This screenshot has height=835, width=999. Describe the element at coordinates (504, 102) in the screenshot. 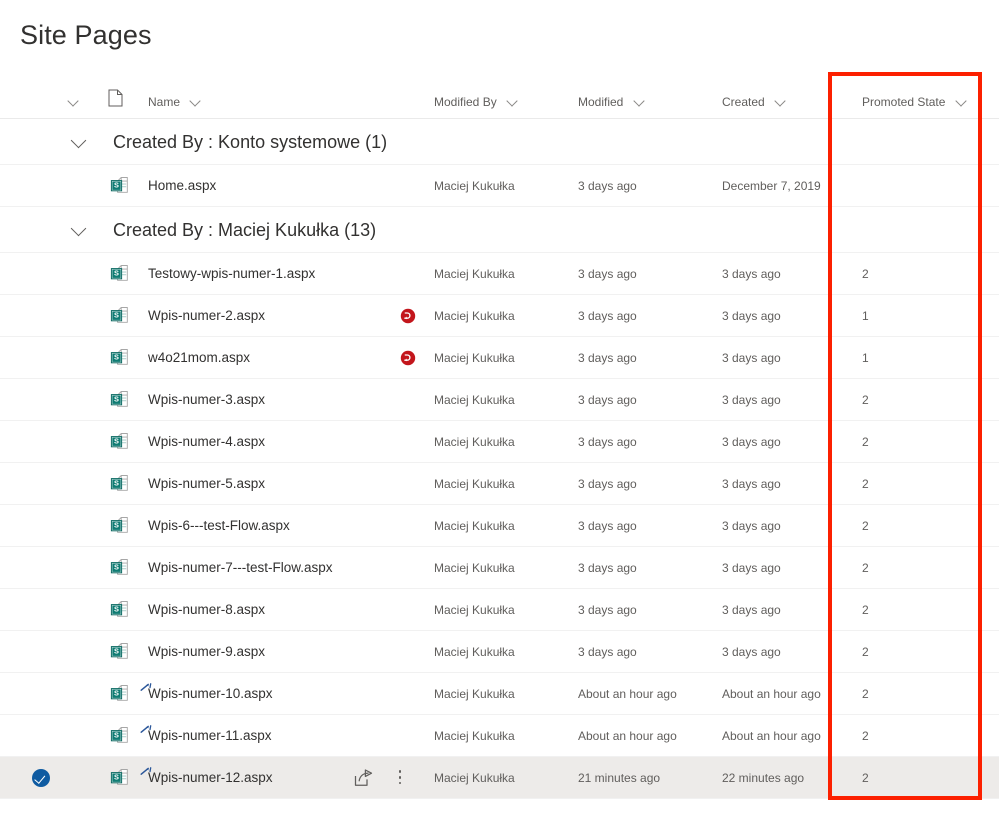

I see `column-header-modified-by: Modified By` at that location.